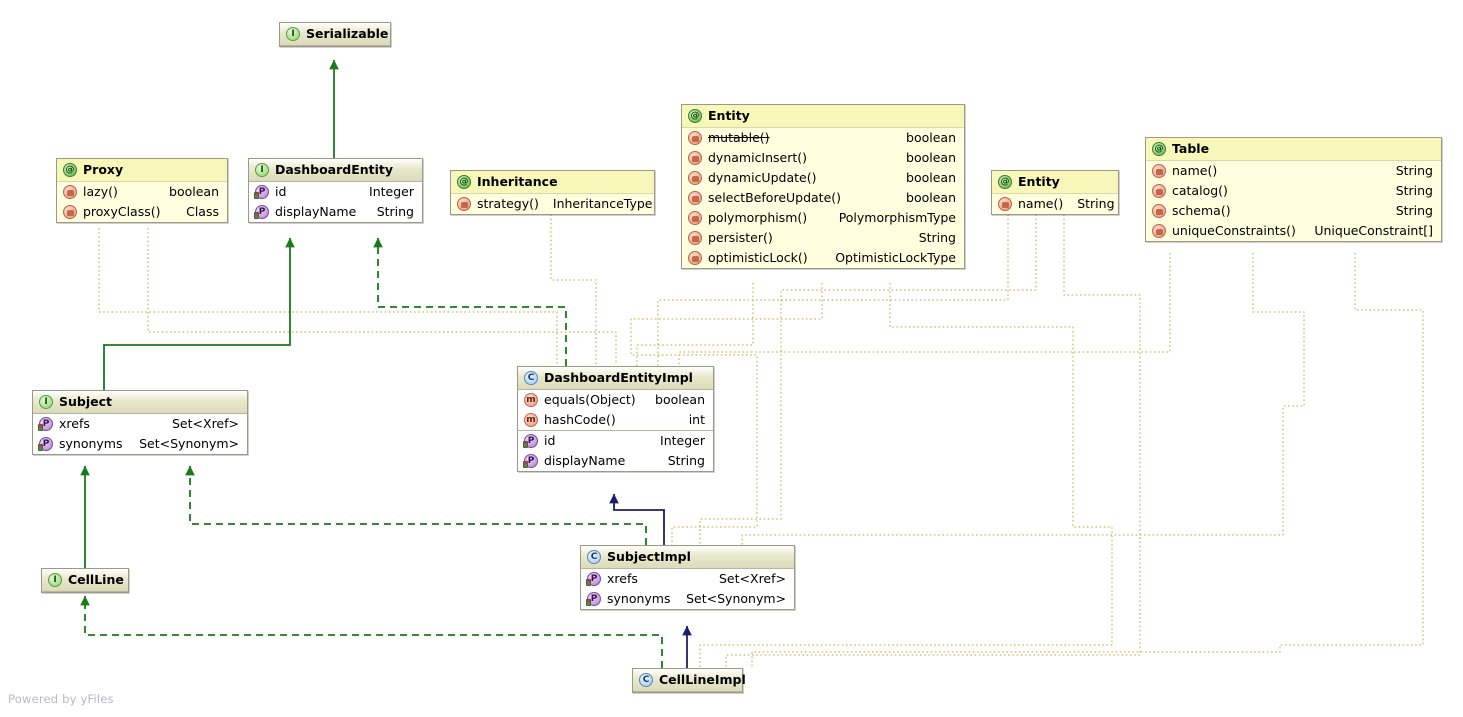 The image size is (1463, 717). What do you see at coordinates (823, 158) in the screenshot?
I see `member-row: dynamicInsert() boolean` at bounding box center [823, 158].